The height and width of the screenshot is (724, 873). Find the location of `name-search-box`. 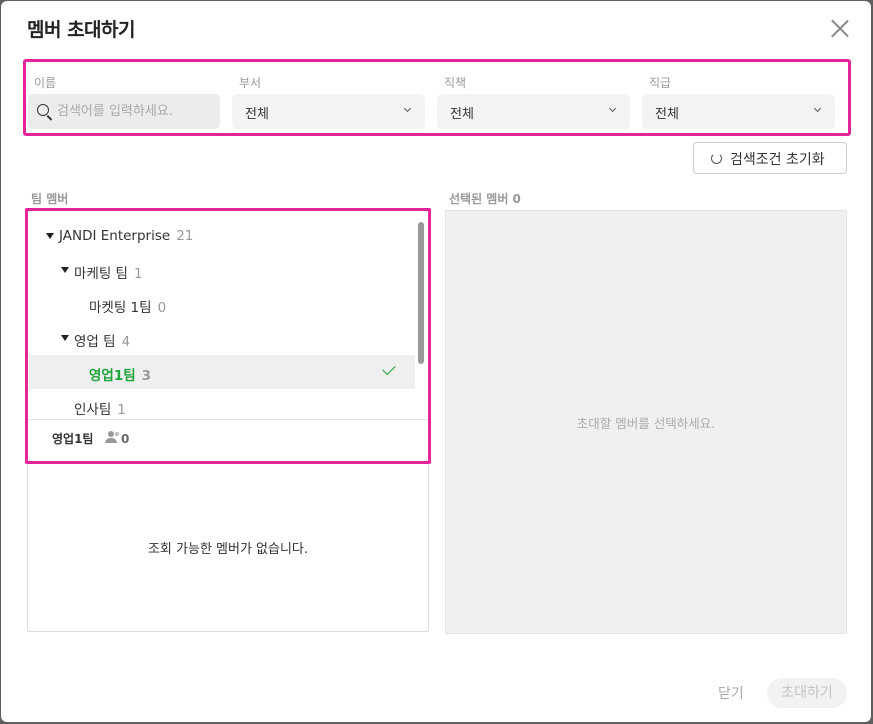

name-search-box is located at coordinates (124, 111).